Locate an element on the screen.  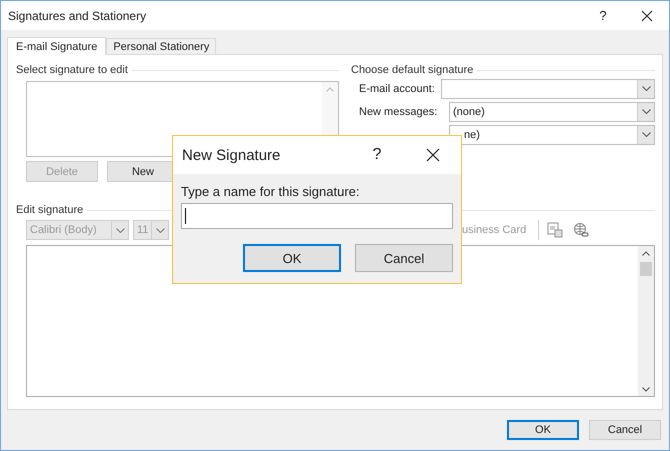
tab: E-mail Signature is located at coordinates (56, 46).